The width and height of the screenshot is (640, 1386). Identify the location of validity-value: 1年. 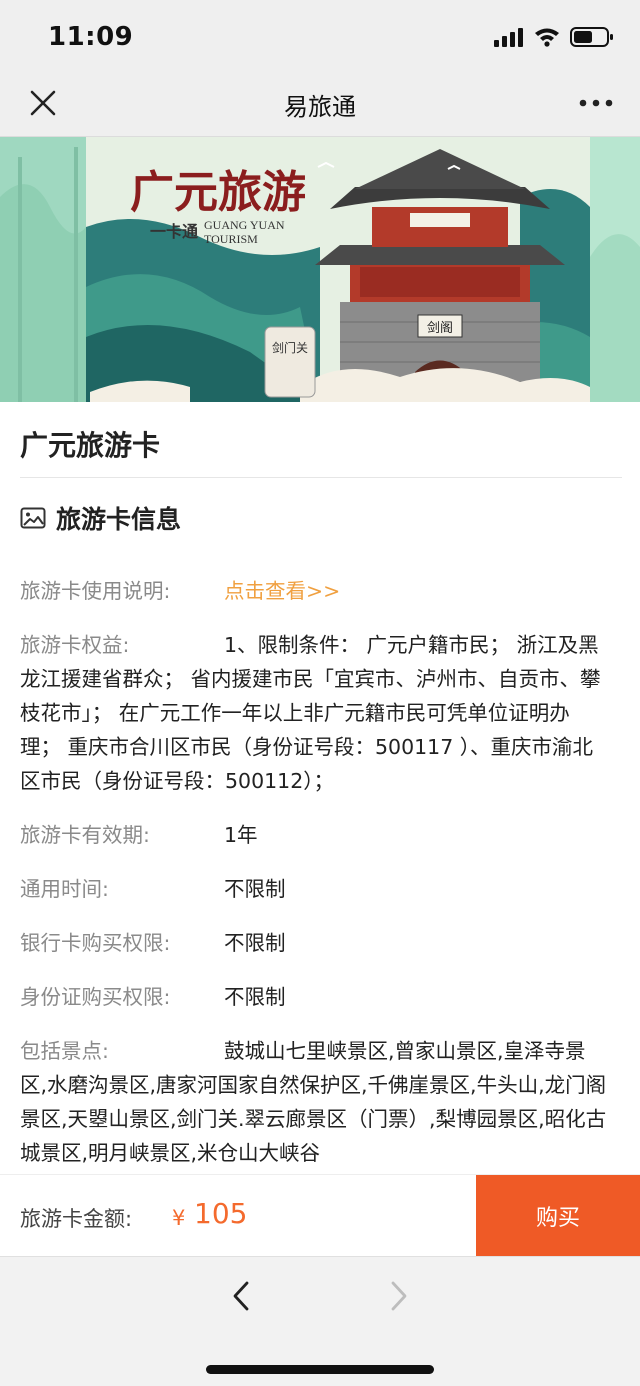
(241, 835).